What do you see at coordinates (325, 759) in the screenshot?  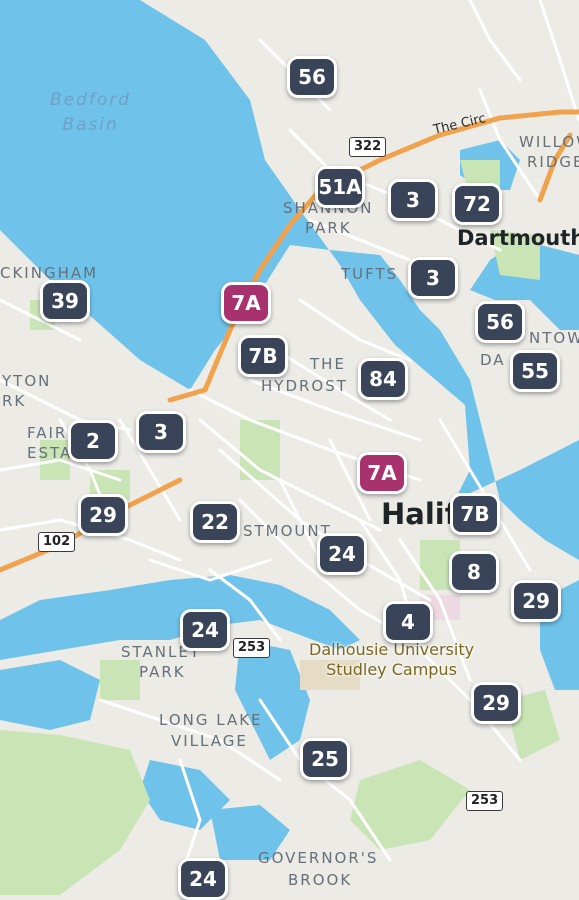 I see `route-badge-25: 25` at bounding box center [325, 759].